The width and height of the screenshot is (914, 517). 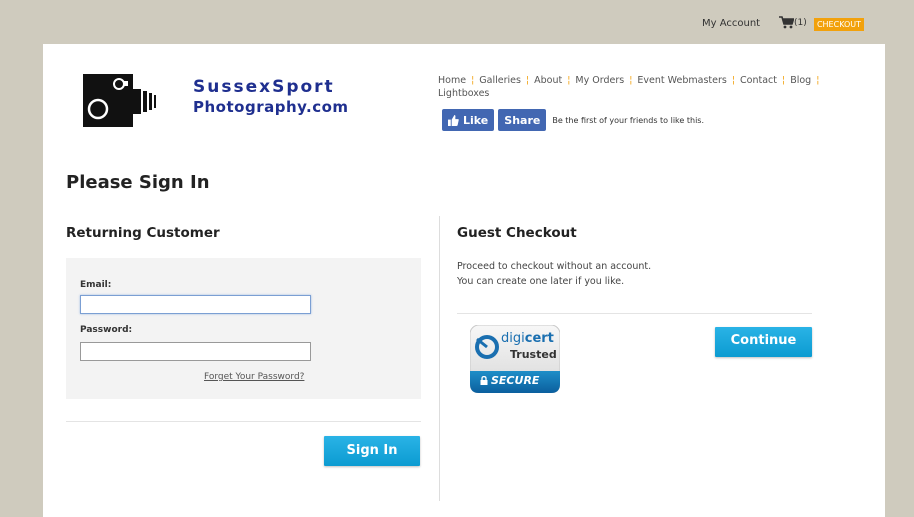 What do you see at coordinates (517, 233) in the screenshot?
I see `guest-checkout-title: Guest Checkout` at bounding box center [517, 233].